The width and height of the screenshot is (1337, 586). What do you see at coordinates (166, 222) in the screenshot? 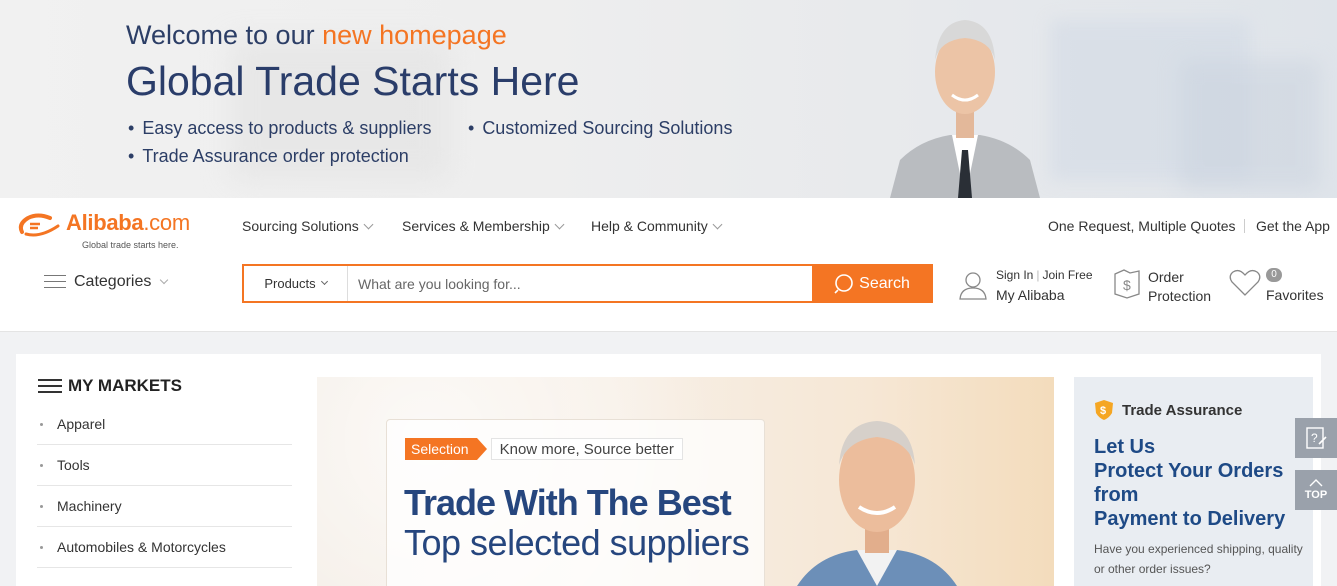
I see `logo-suffix: .com` at bounding box center [166, 222].